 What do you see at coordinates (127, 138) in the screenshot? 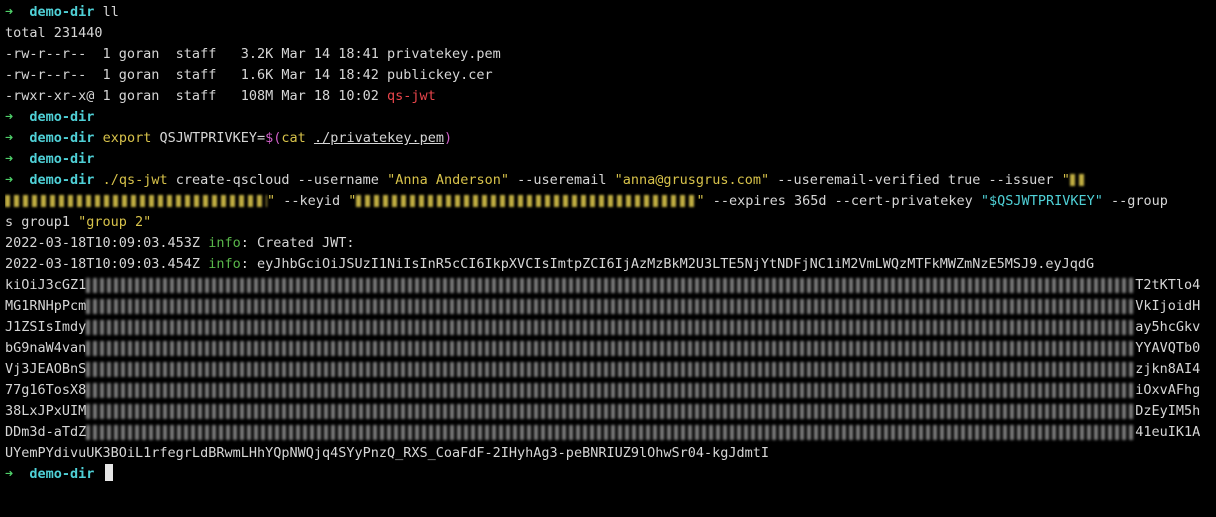
I see `export-keyword: export` at bounding box center [127, 138].